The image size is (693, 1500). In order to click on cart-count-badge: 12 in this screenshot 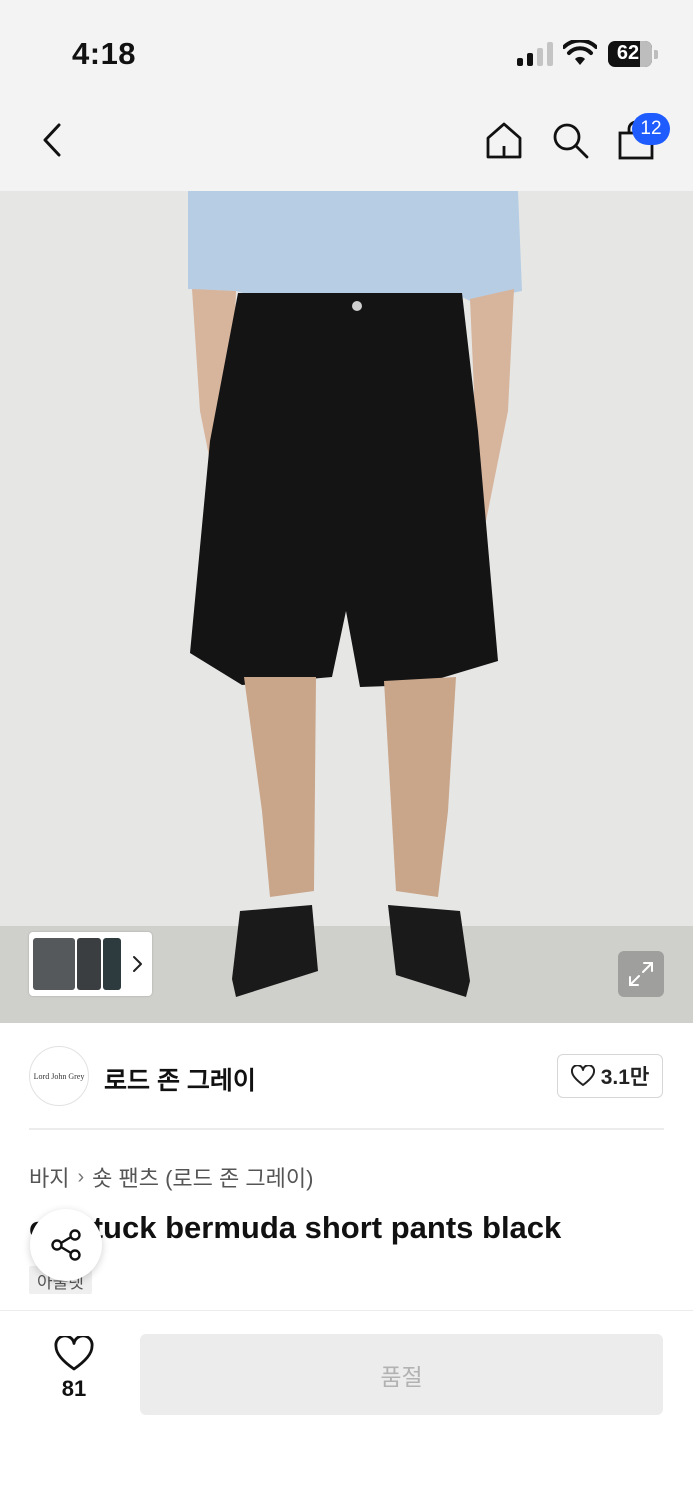, I will do `click(651, 129)`.